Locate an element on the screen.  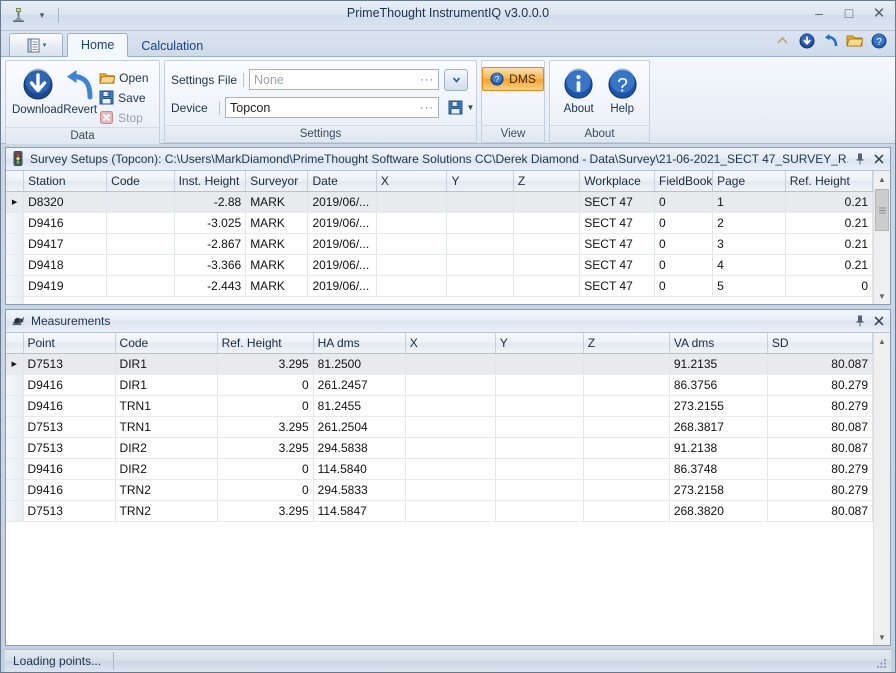
settings-file-dropdown-button is located at coordinates (456, 79).